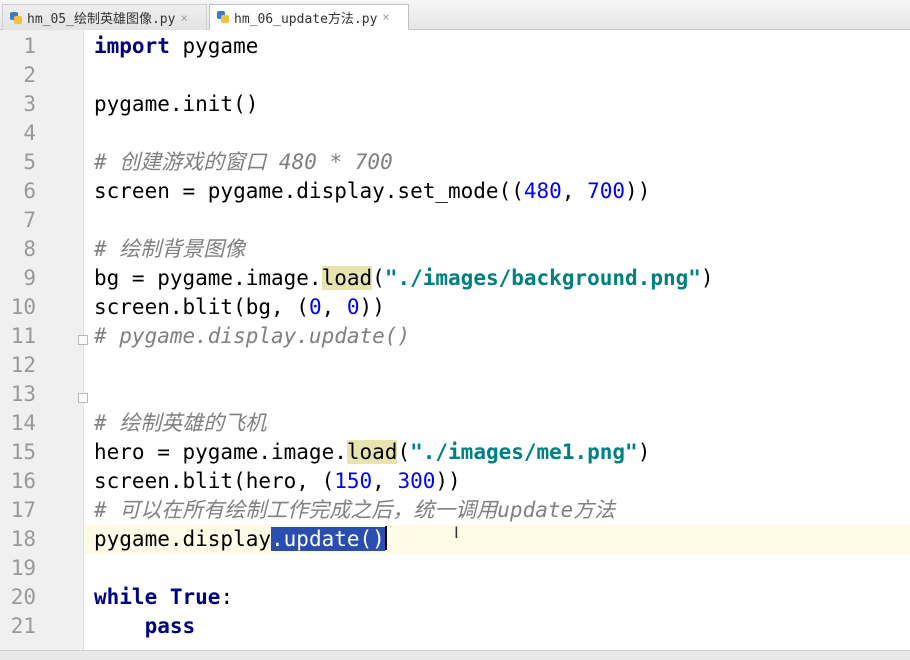 This screenshot has width=910, height=660. What do you see at coordinates (23, 510) in the screenshot?
I see `line-number: 17` at bounding box center [23, 510].